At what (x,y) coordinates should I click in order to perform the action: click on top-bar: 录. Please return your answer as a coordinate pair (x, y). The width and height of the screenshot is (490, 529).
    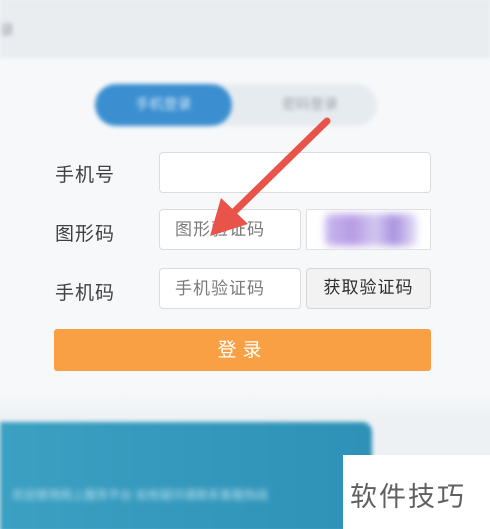
    Looking at the image, I should click on (245, 29).